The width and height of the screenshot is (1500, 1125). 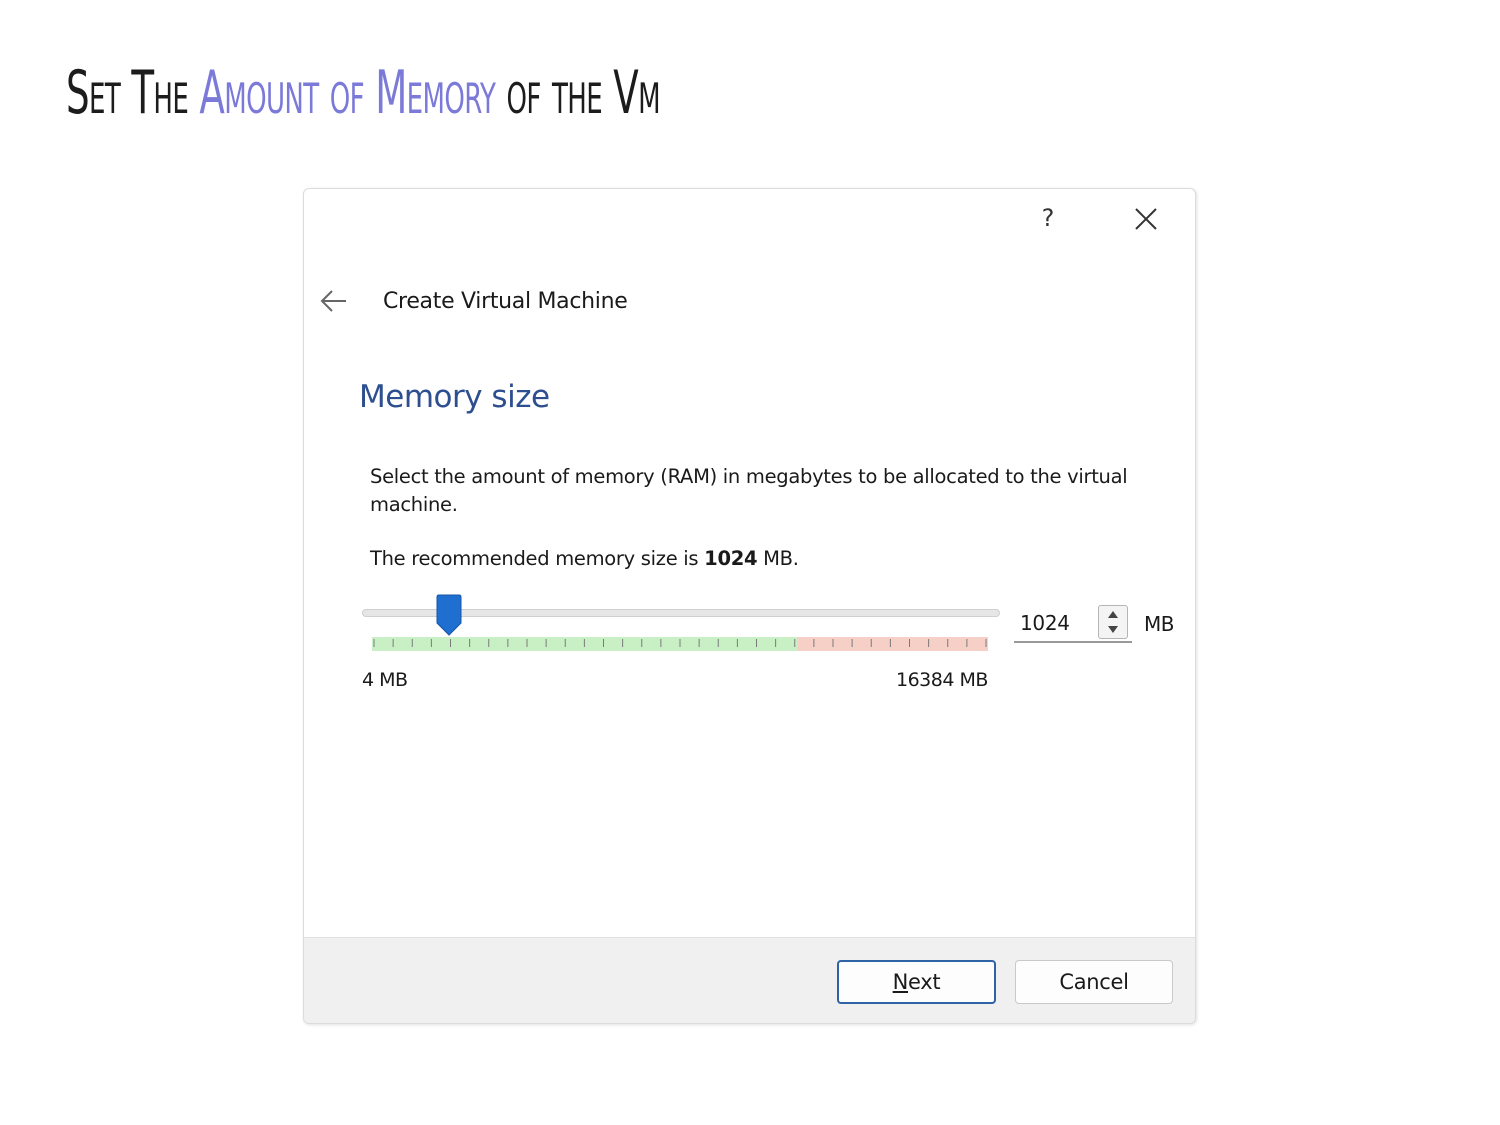 What do you see at coordinates (680, 644) in the screenshot?
I see `slider-scale` at bounding box center [680, 644].